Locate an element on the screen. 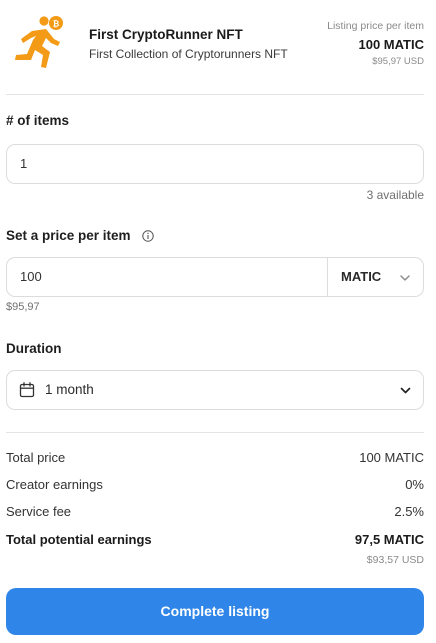  complete-listing-button: Complete listing is located at coordinates (215, 611).